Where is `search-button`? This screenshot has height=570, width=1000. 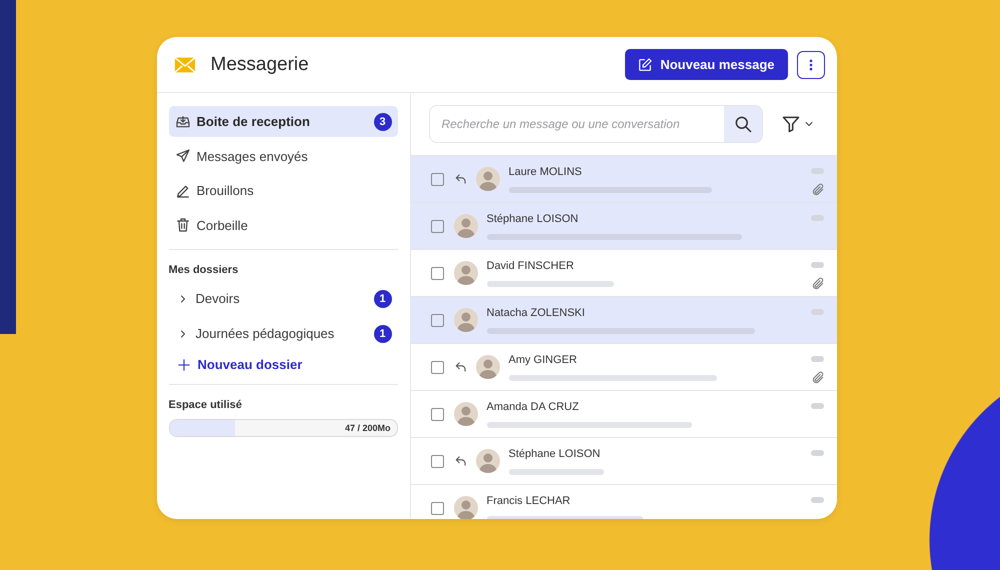 search-button is located at coordinates (743, 124).